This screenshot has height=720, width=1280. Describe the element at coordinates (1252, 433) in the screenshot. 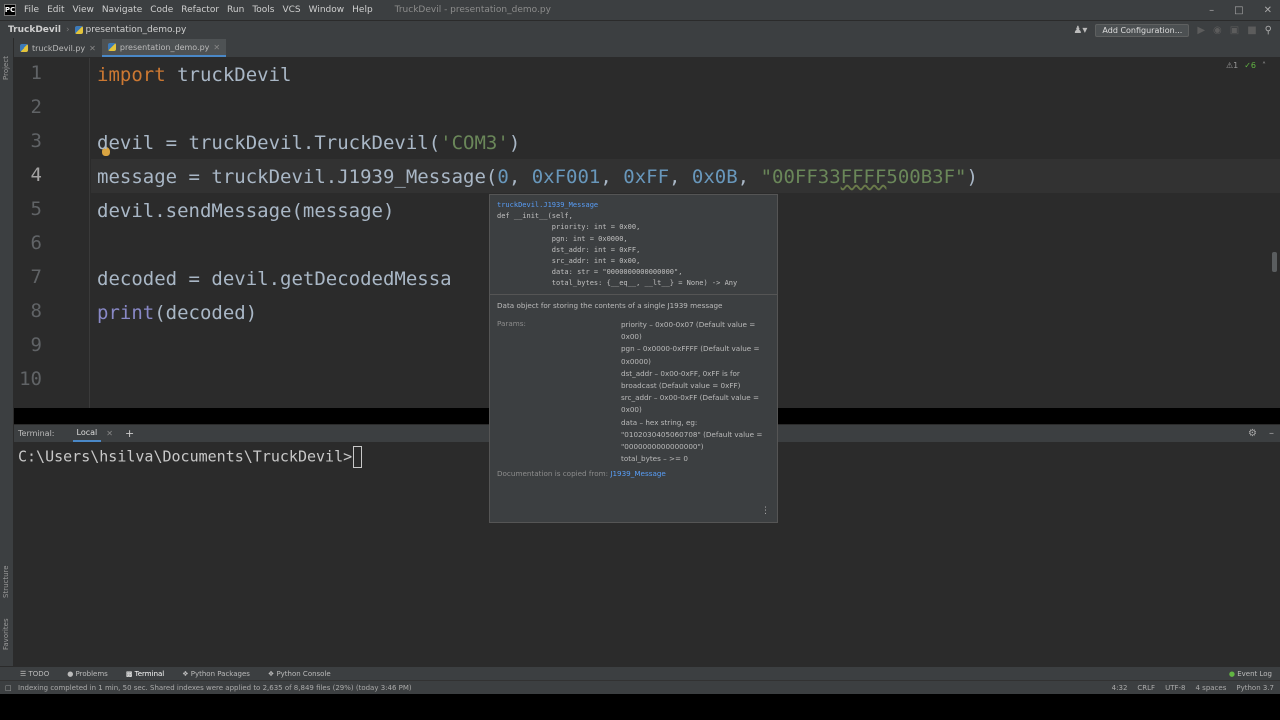

I see `gear-icon: ⚙` at that location.